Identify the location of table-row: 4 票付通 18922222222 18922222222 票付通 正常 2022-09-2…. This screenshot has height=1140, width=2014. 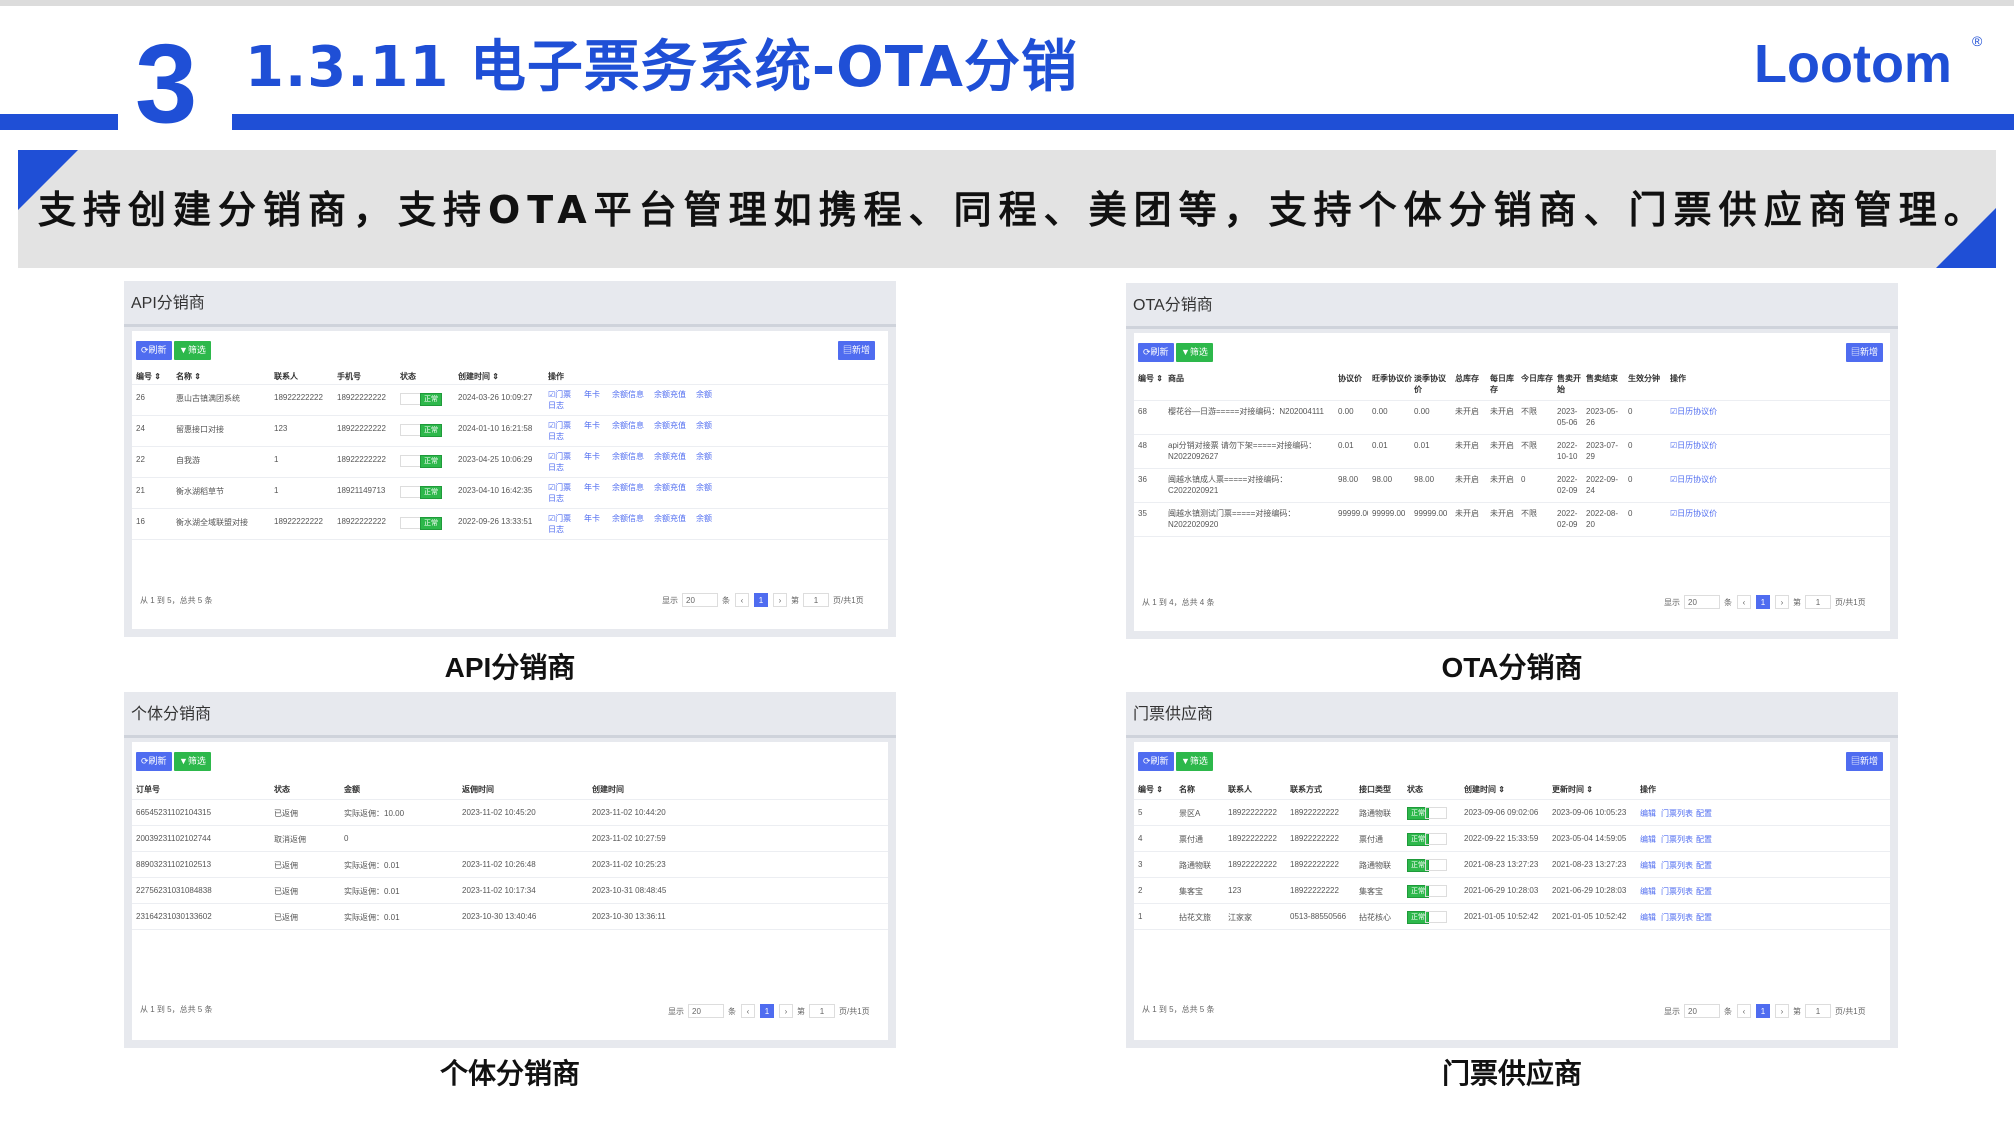
(1512, 839).